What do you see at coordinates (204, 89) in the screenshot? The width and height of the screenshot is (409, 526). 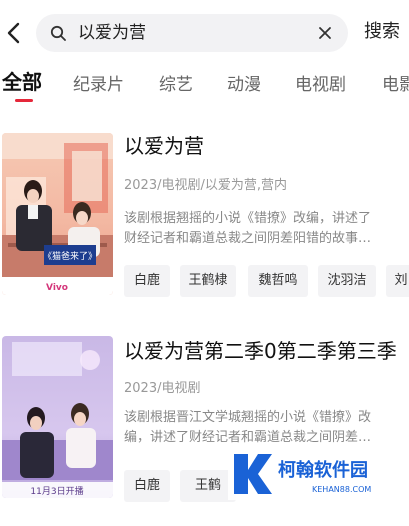 I see `category-tabs: 全部 纪录片 综艺 动漫 电视剧 电影` at bounding box center [204, 89].